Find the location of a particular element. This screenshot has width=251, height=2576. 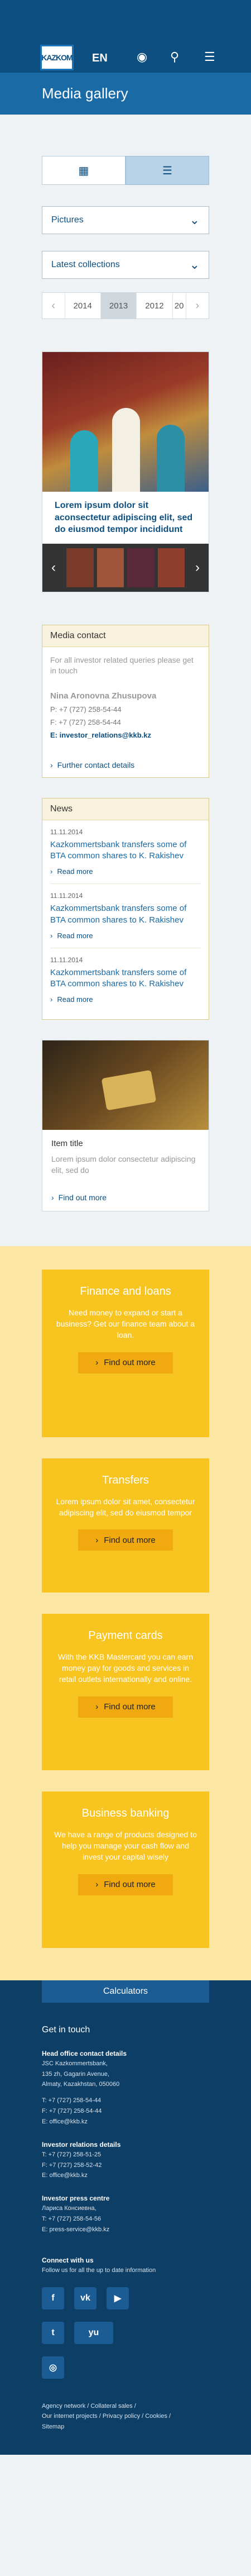

grid-view-button: ▦ is located at coordinates (84, 170).